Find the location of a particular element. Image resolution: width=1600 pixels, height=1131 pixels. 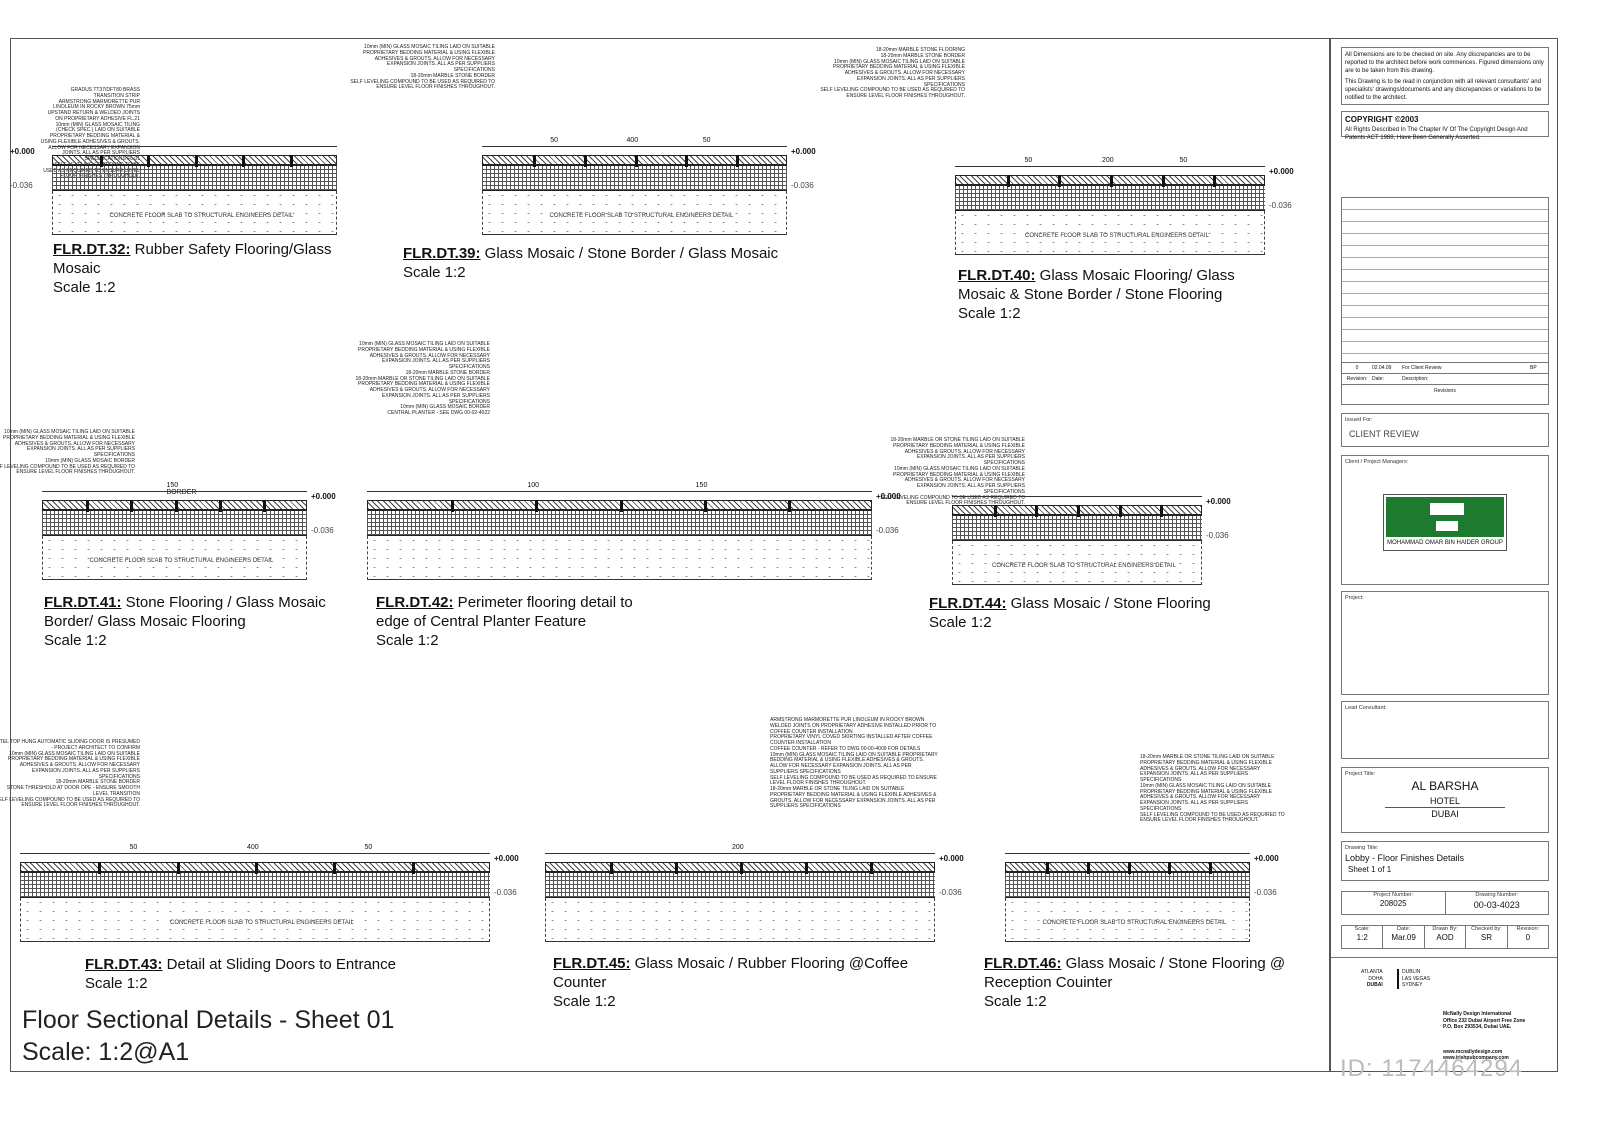

project-number-label: Project Number: is located at coordinates (1393, 895).